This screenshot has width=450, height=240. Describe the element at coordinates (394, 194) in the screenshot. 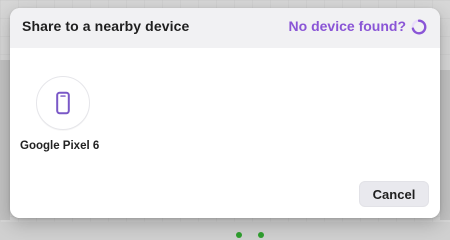

I see `cancel-button: Cancel` at that location.